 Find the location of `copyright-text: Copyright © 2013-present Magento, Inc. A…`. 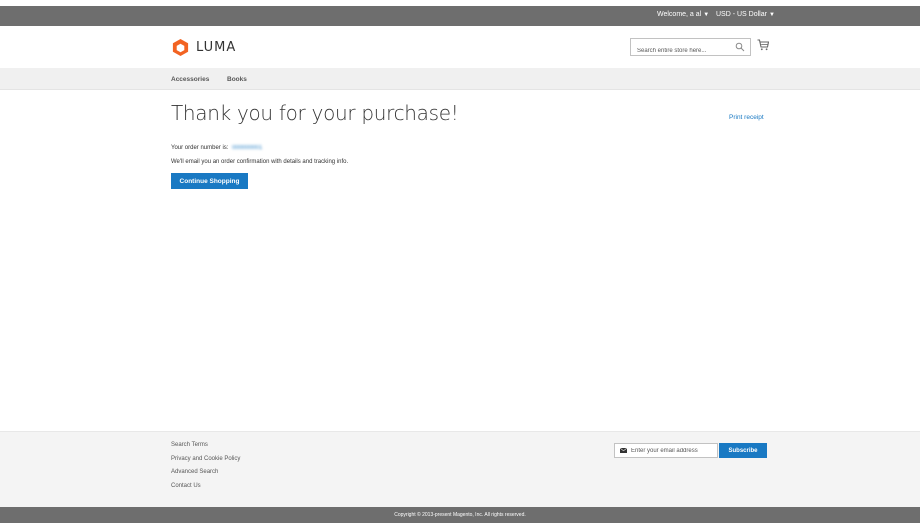

copyright-text: Copyright © 2013-present Magento, Inc. A… is located at coordinates (460, 515).